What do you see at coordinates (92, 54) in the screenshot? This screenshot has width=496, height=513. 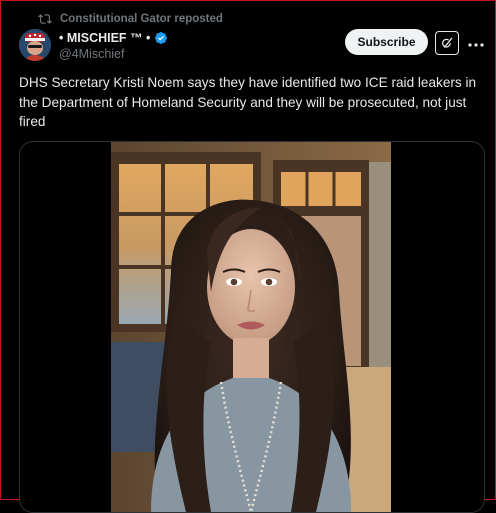 I see `author-handle: @4Mischief` at bounding box center [92, 54].